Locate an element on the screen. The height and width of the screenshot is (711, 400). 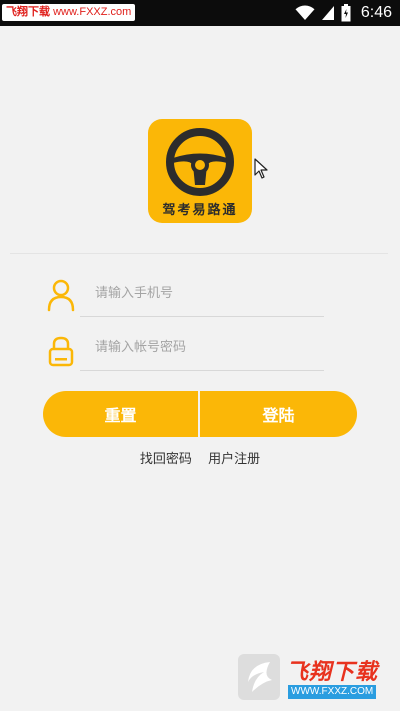
app-name: 驾考易路通 is located at coordinates (200, 210).